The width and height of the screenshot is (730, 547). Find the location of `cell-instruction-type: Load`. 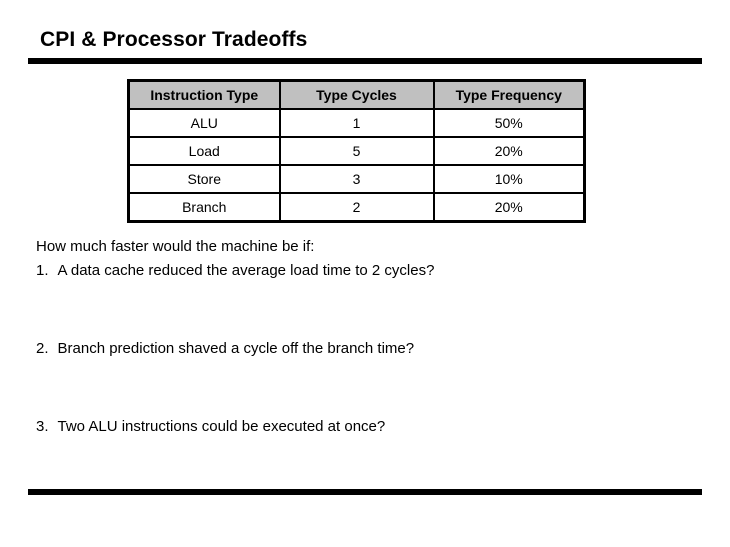

cell-instruction-type: Load is located at coordinates (204, 151).